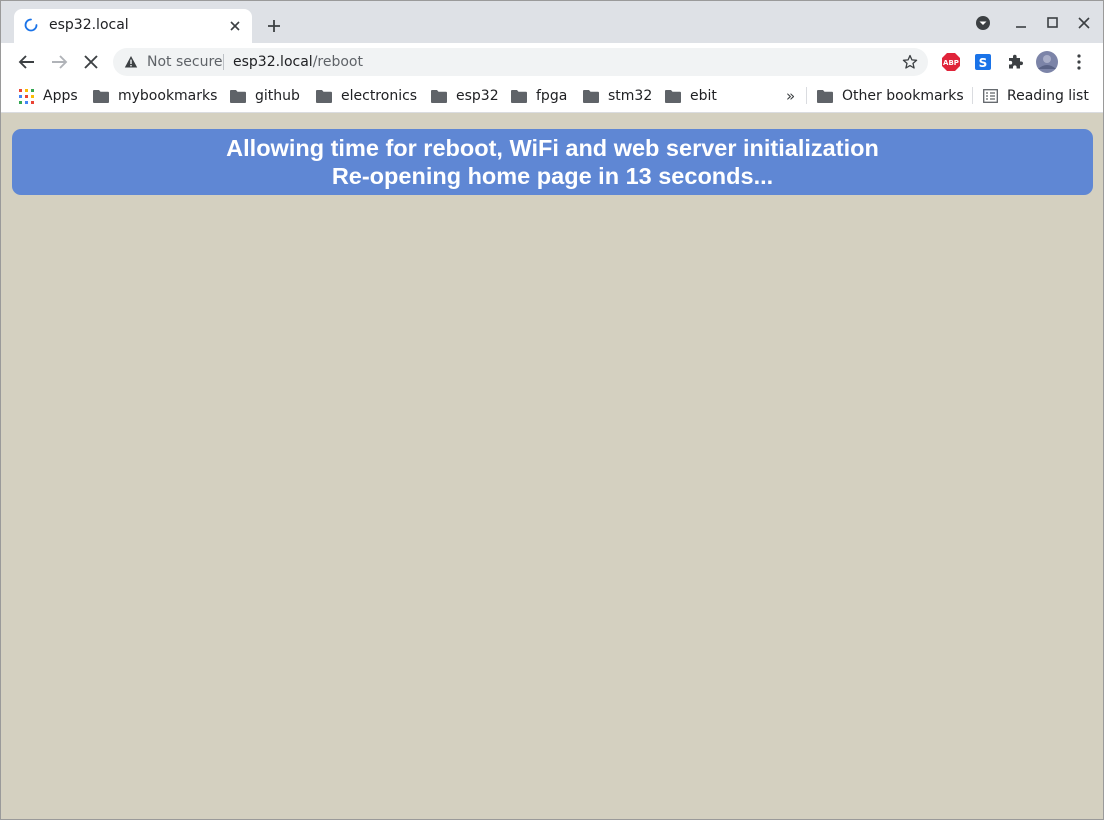 The height and width of the screenshot is (820, 1104). Describe the element at coordinates (1015, 62) in the screenshot. I see `extensions-puzzle-icon` at that location.